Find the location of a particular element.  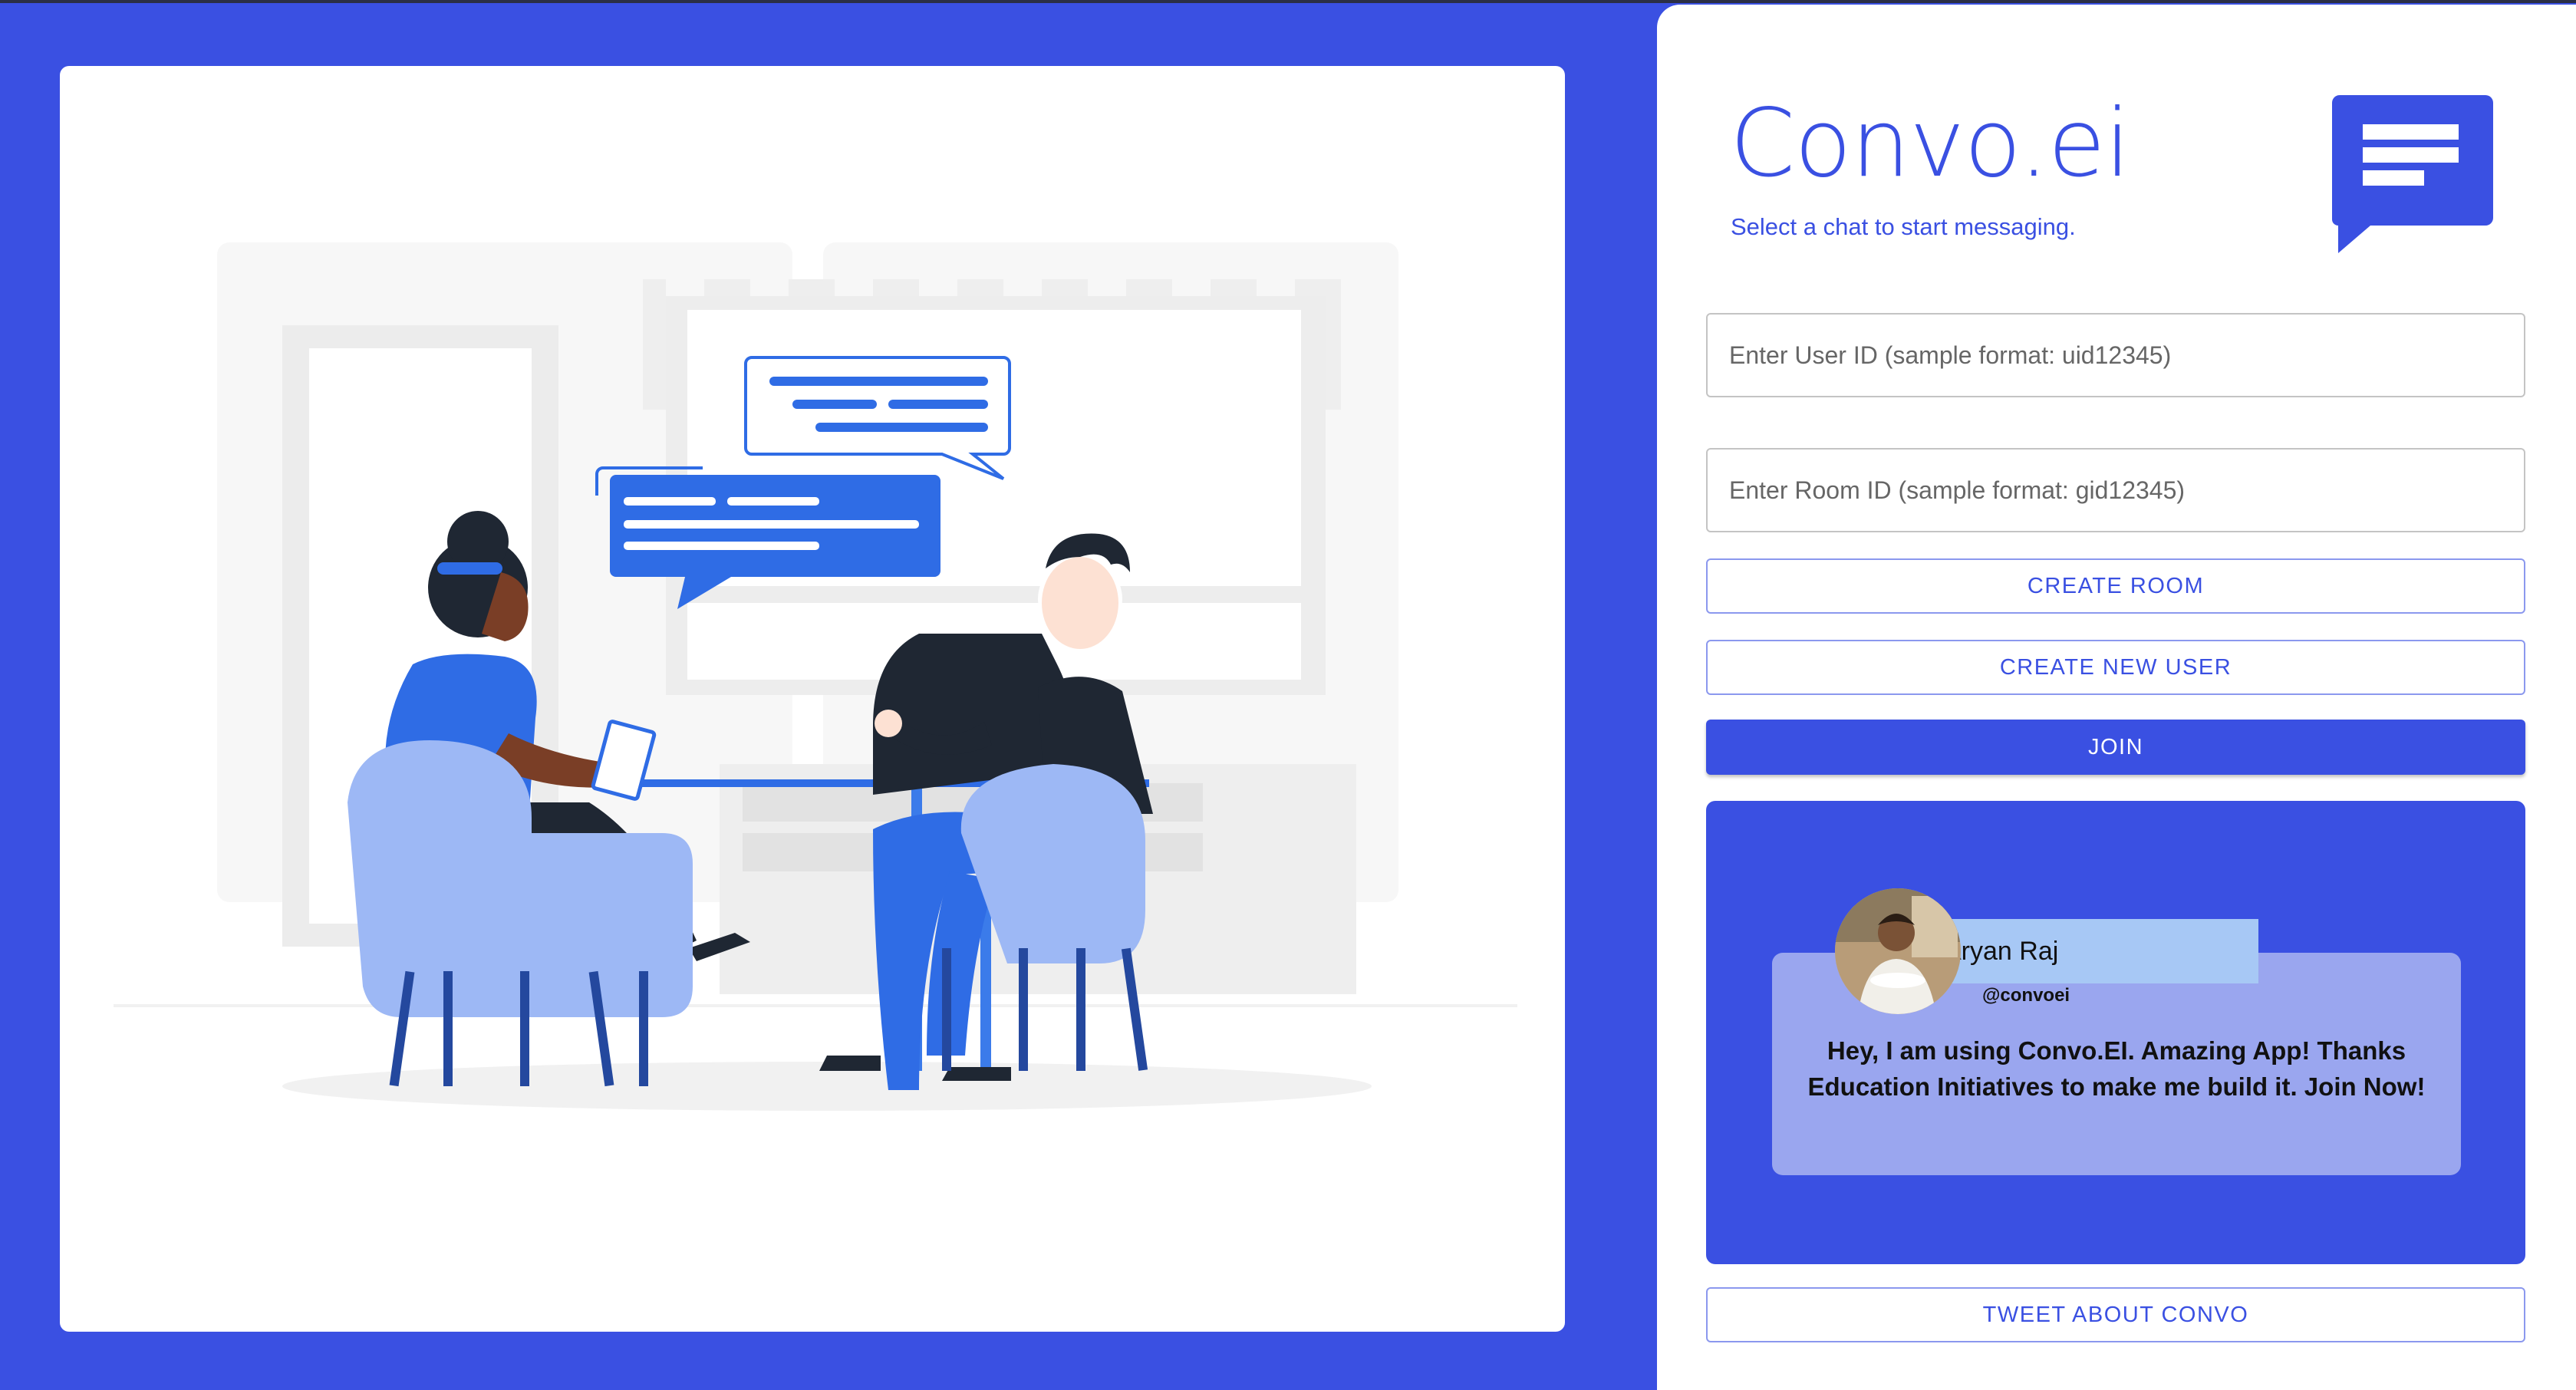

create-room-button: CREATE ROOM is located at coordinates (2115, 586).